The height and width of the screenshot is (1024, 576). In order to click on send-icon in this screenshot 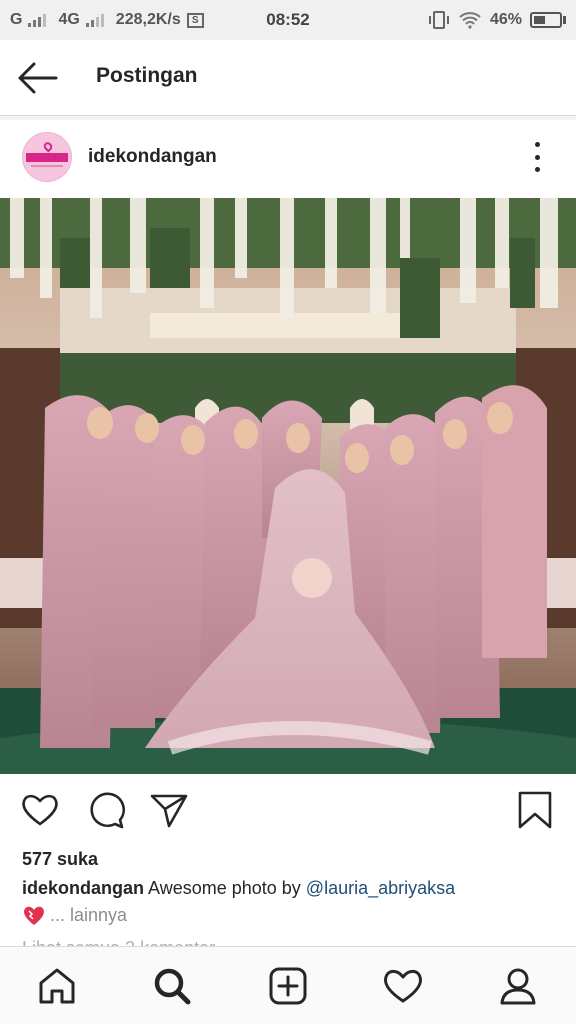, I will do `click(169, 810)`.